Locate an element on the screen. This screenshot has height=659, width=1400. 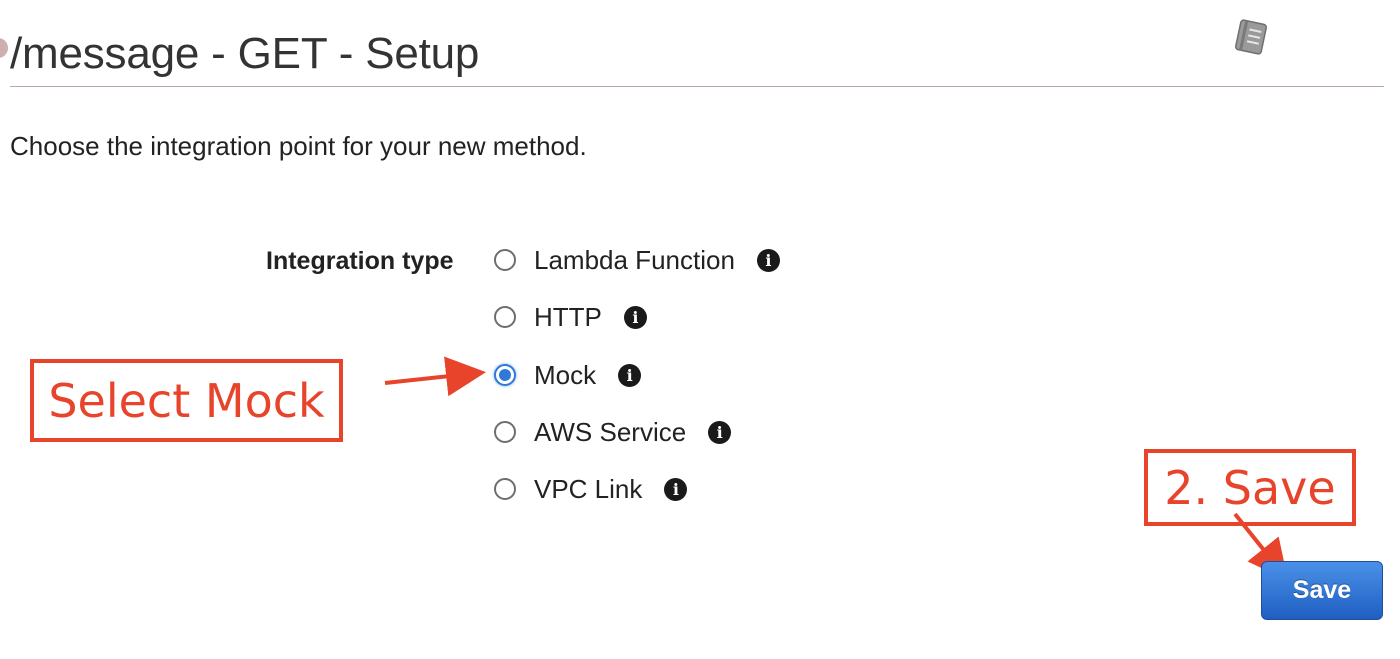
radio-lambda-function is located at coordinates (505, 260).